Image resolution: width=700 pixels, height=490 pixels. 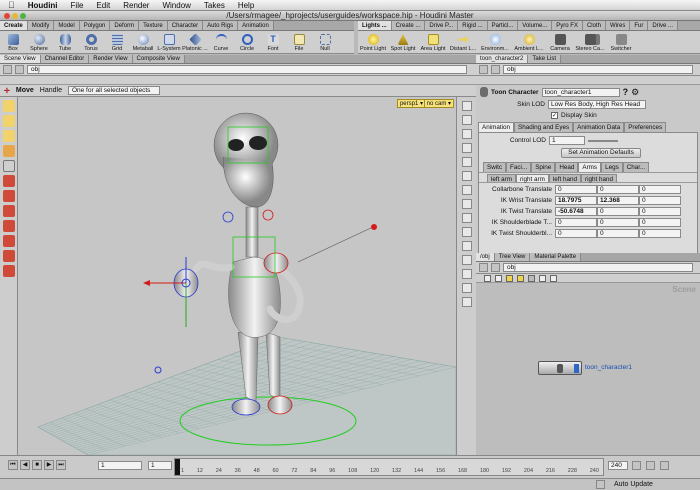 What do you see at coordinates (466, 190) in the screenshot?
I see `display-primnums-icon` at bounding box center [466, 190].